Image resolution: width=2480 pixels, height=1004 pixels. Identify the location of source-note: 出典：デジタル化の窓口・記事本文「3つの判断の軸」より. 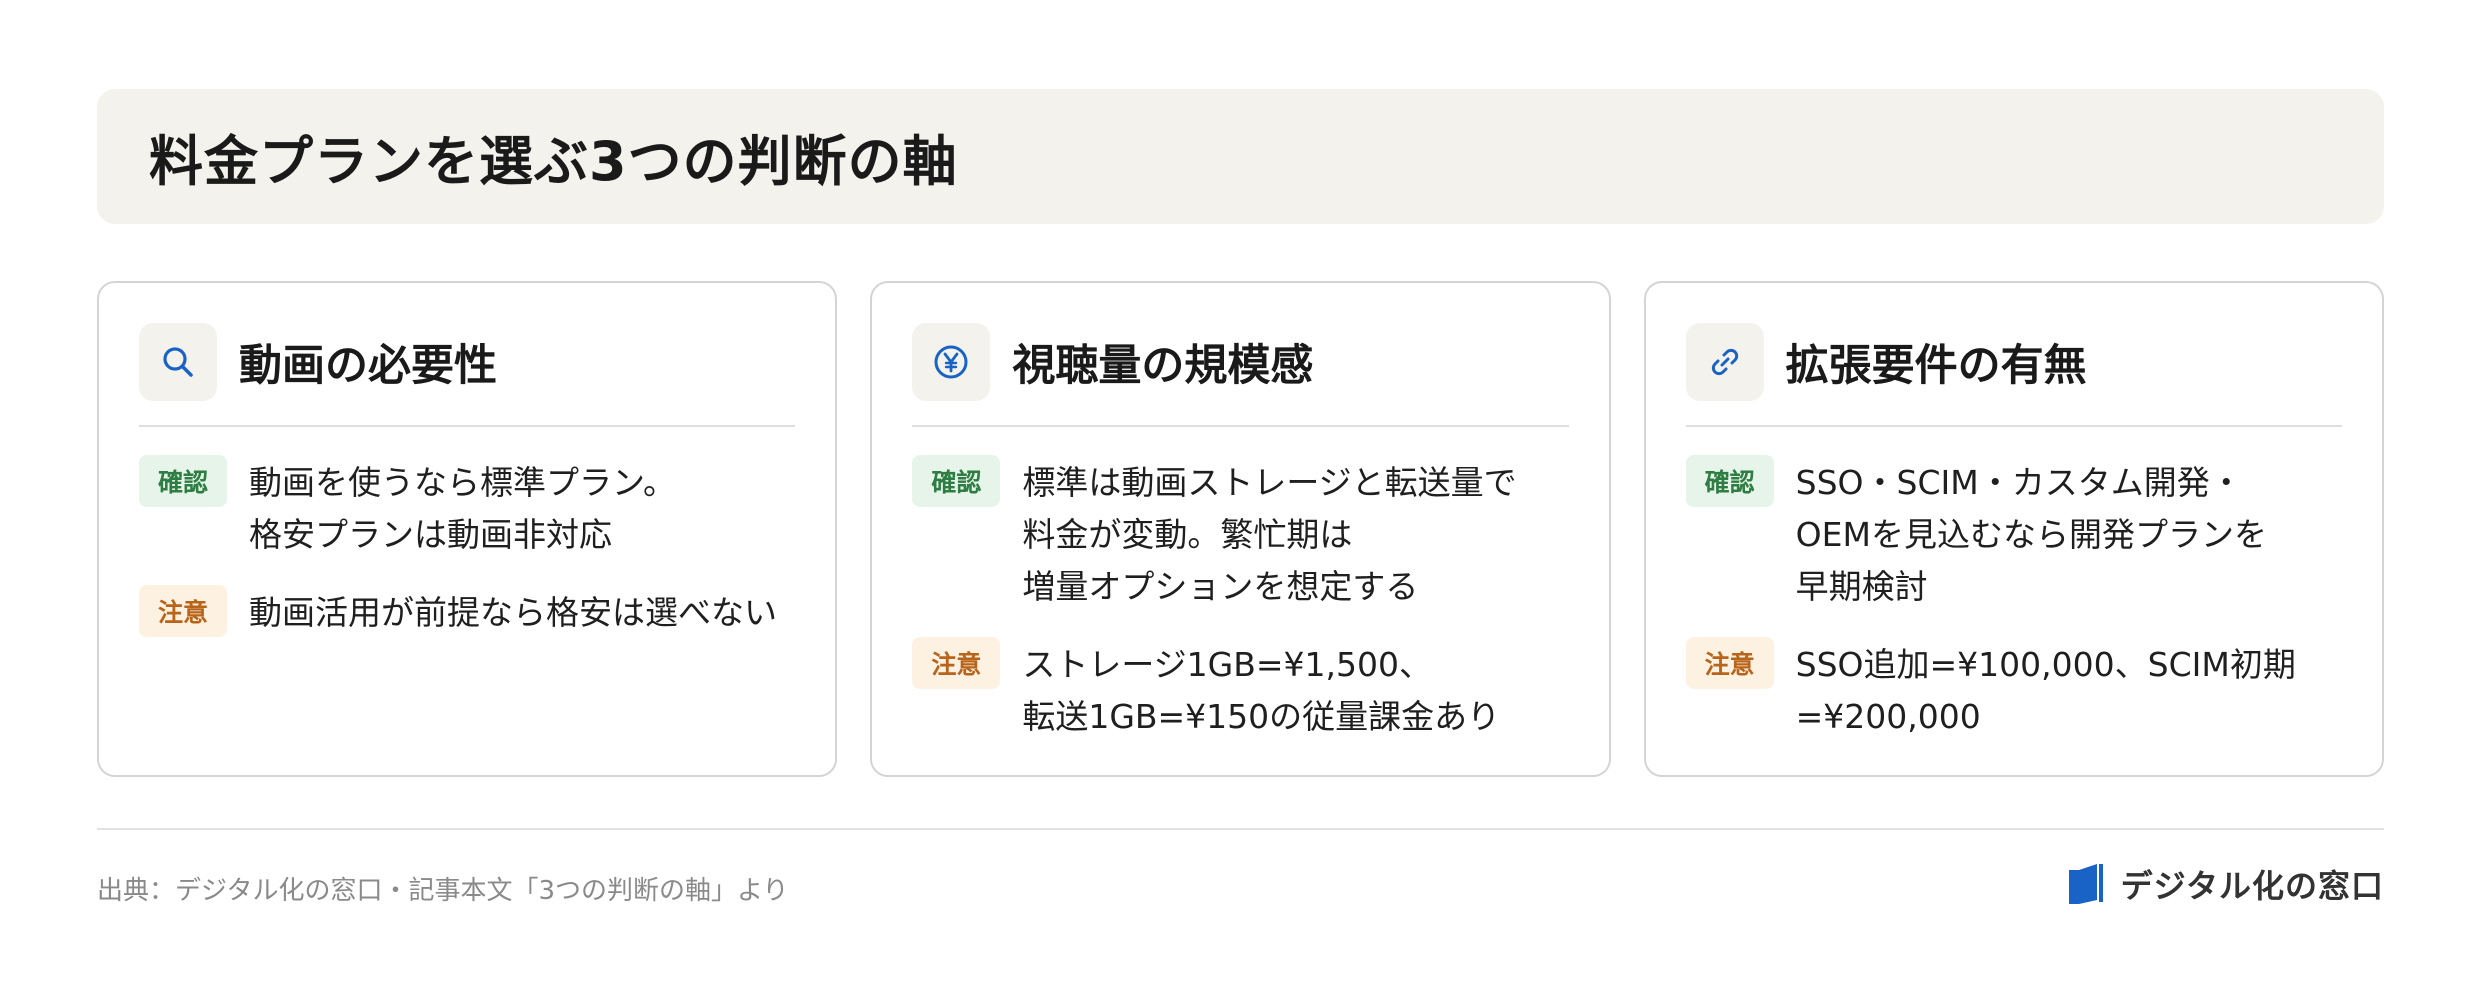
(443, 891).